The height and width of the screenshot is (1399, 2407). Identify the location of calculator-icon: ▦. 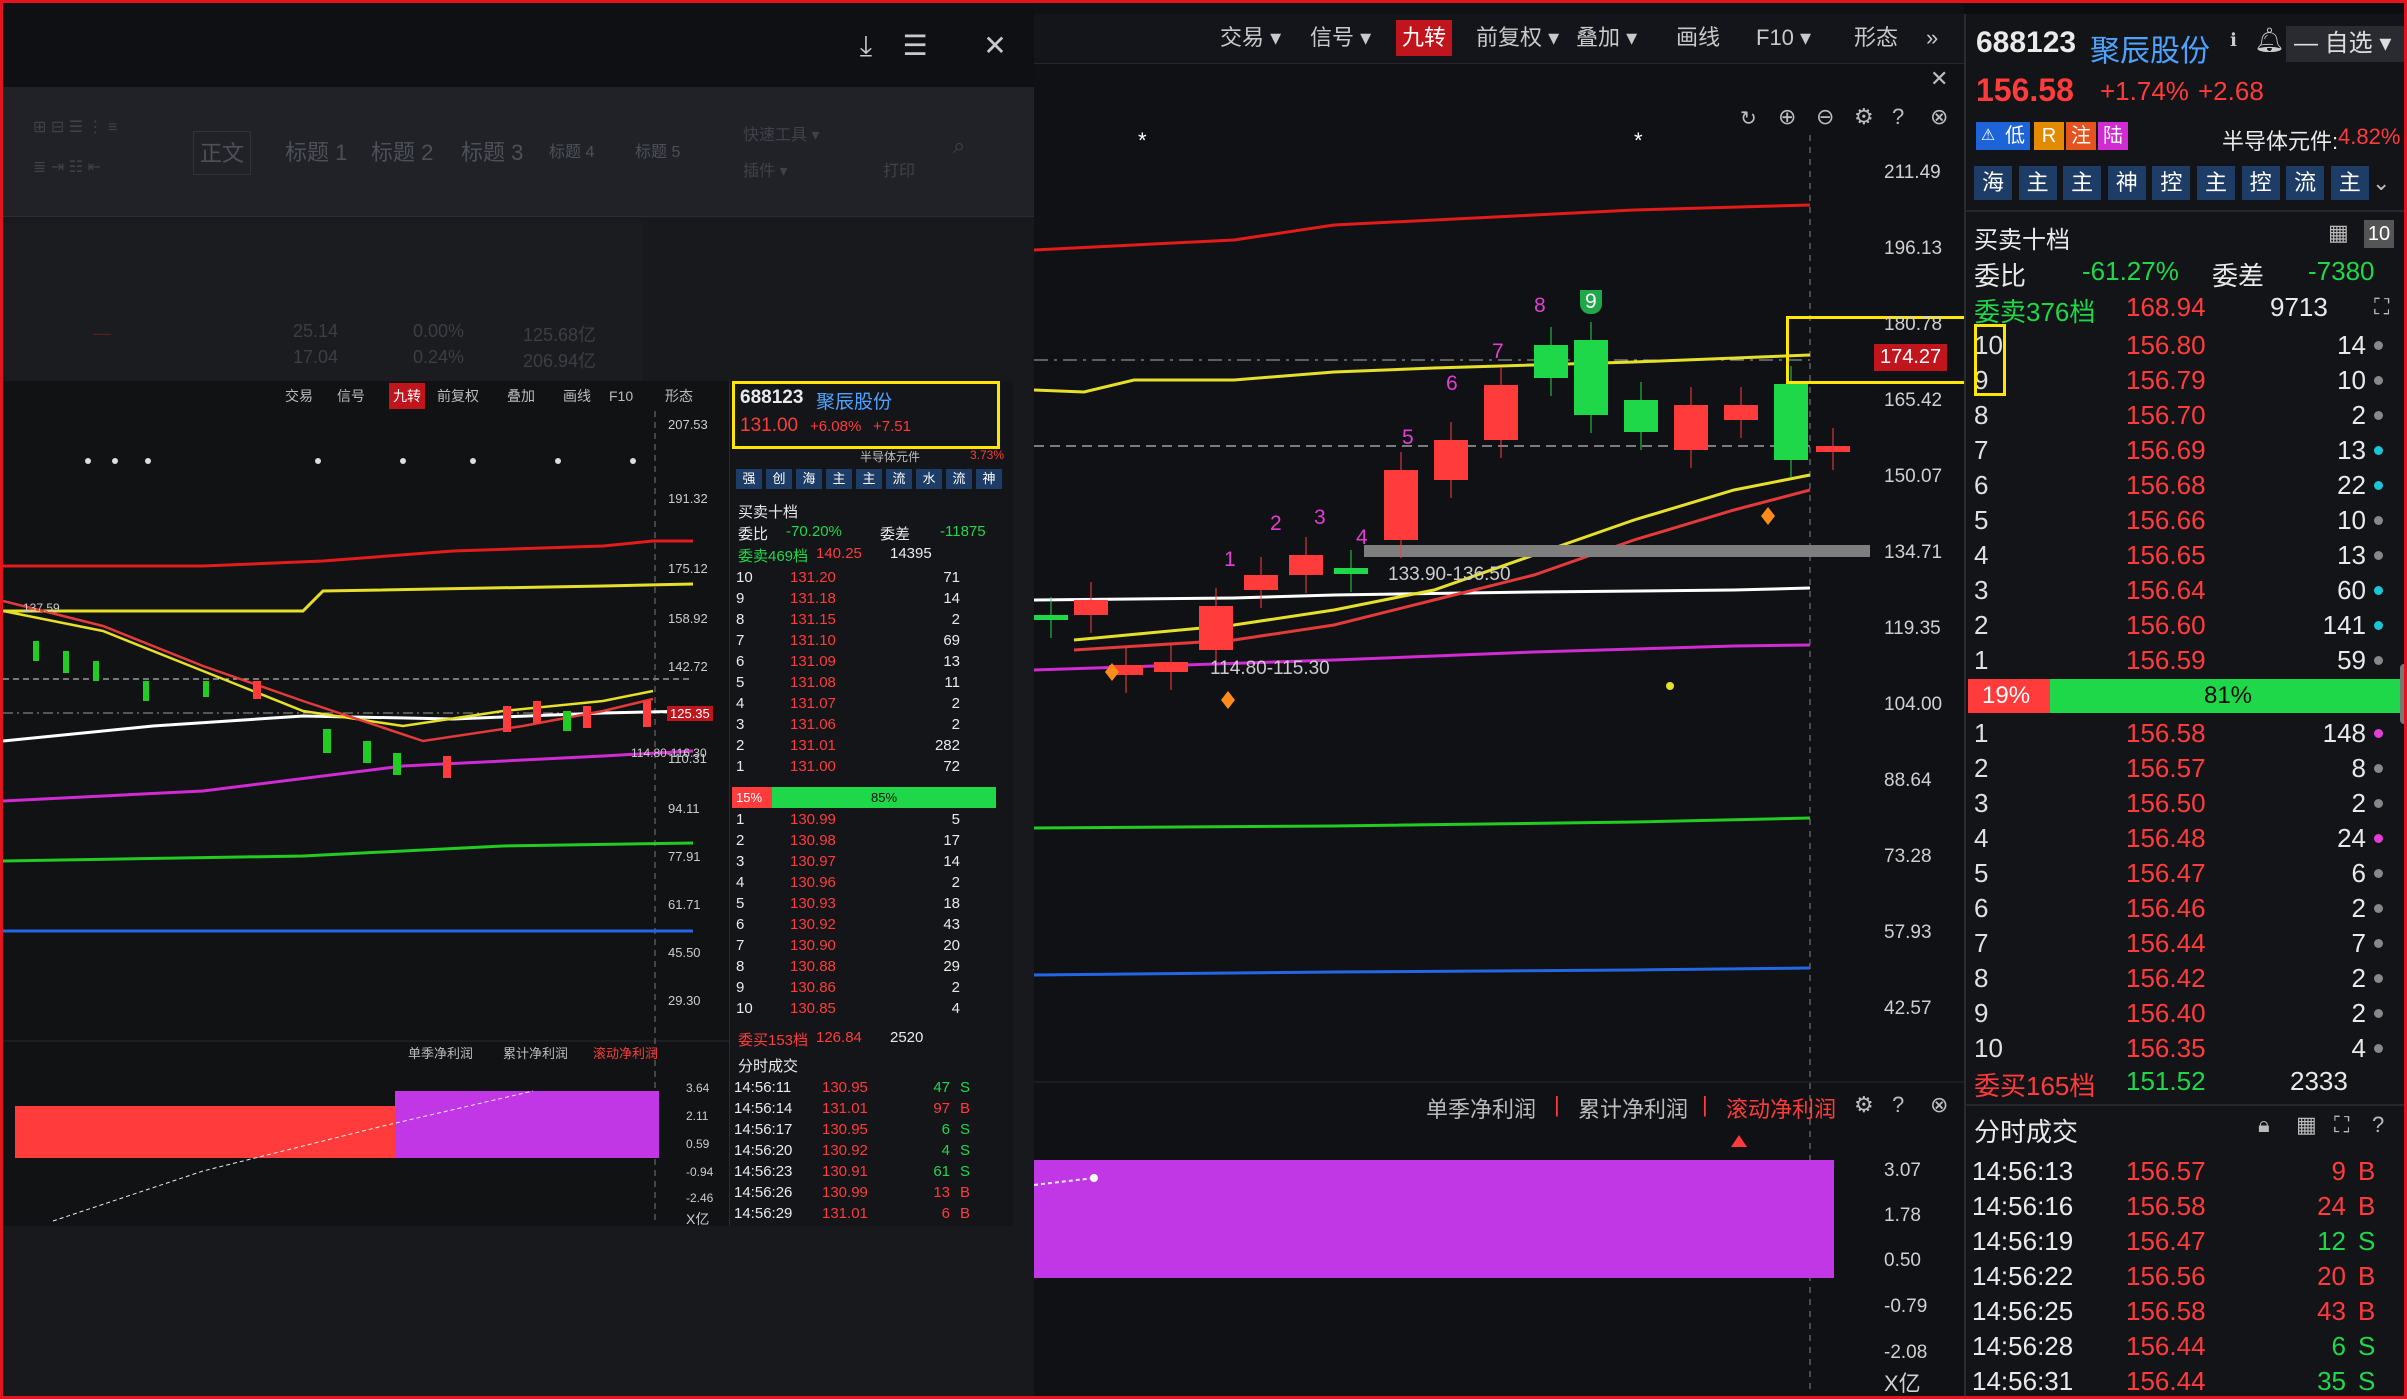
(2338, 233).